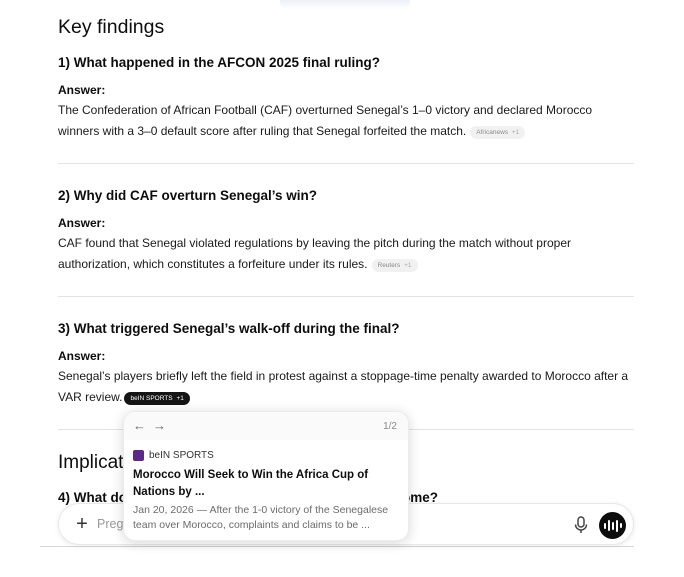 This screenshot has height=577, width=684. I want to click on add-attachment-button: +, so click(82, 524).